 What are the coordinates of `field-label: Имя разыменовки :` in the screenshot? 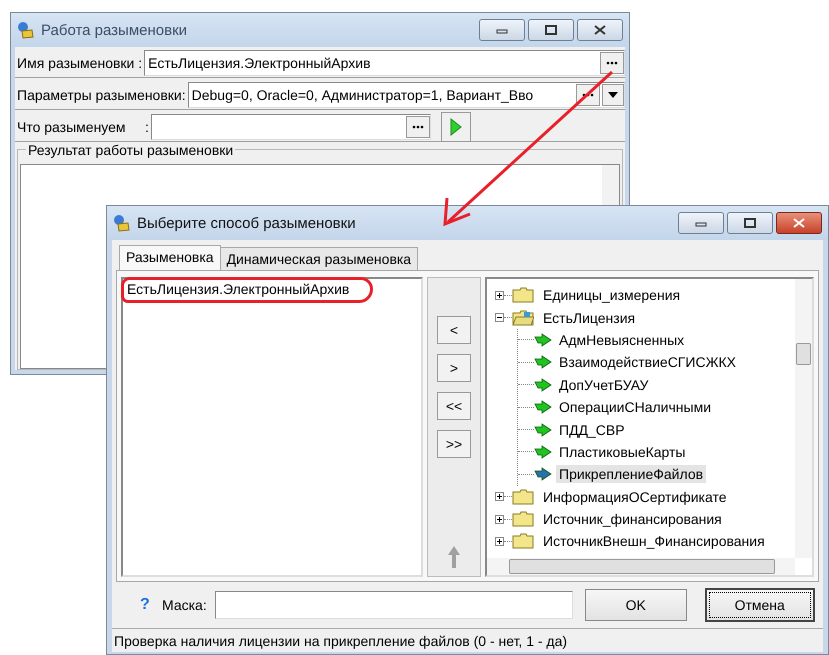 It's located at (79, 63).